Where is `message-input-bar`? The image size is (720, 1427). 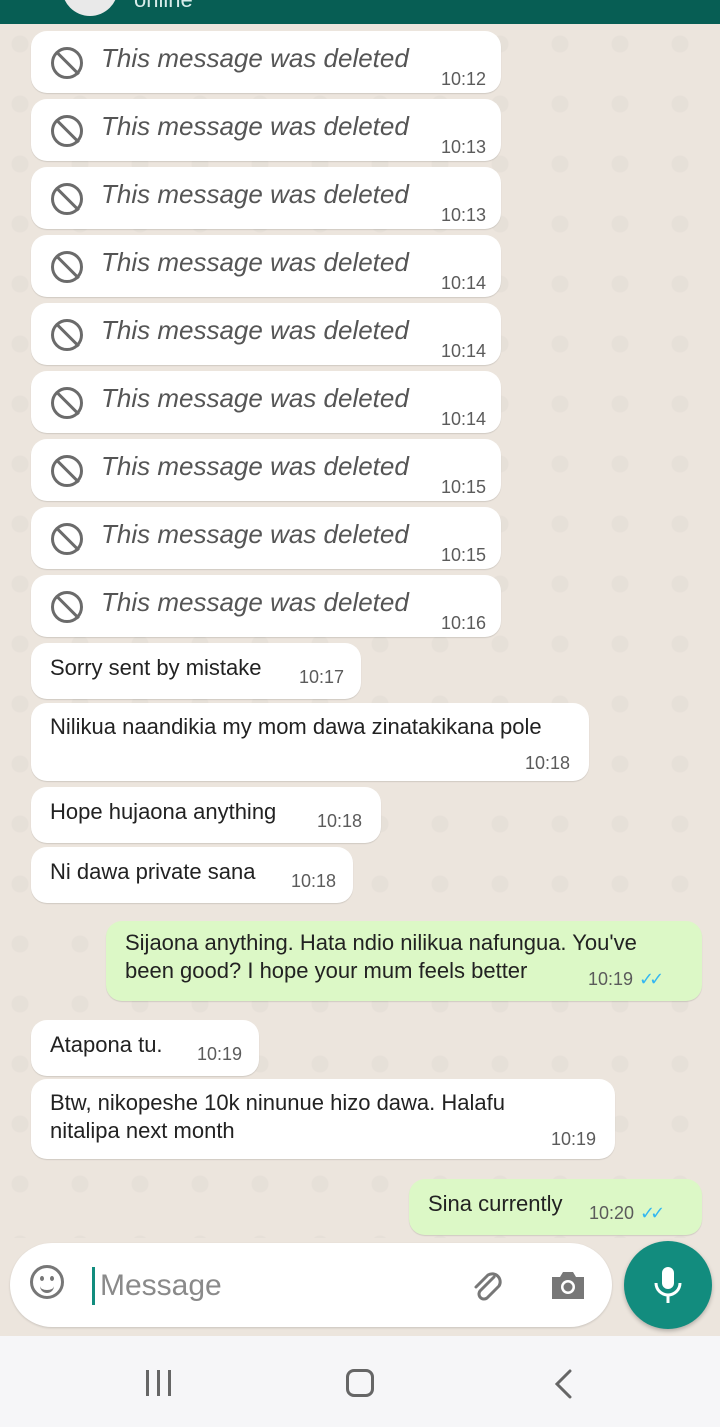
message-input-bar is located at coordinates (311, 1285).